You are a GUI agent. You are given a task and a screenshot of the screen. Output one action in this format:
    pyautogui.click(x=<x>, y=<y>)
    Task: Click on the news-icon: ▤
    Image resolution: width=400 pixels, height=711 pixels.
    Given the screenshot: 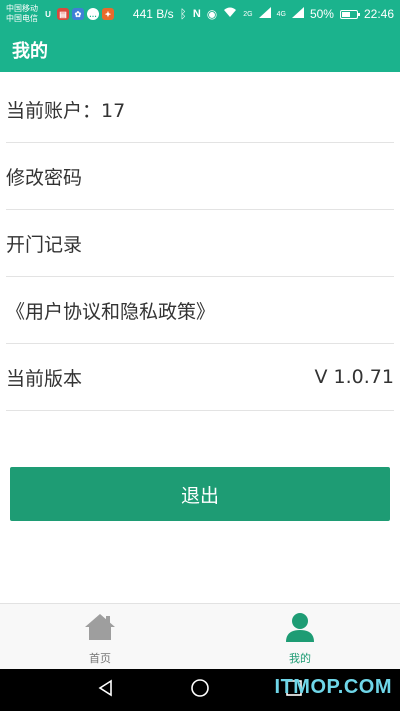 What is the action you would take?
    pyautogui.click(x=63, y=14)
    